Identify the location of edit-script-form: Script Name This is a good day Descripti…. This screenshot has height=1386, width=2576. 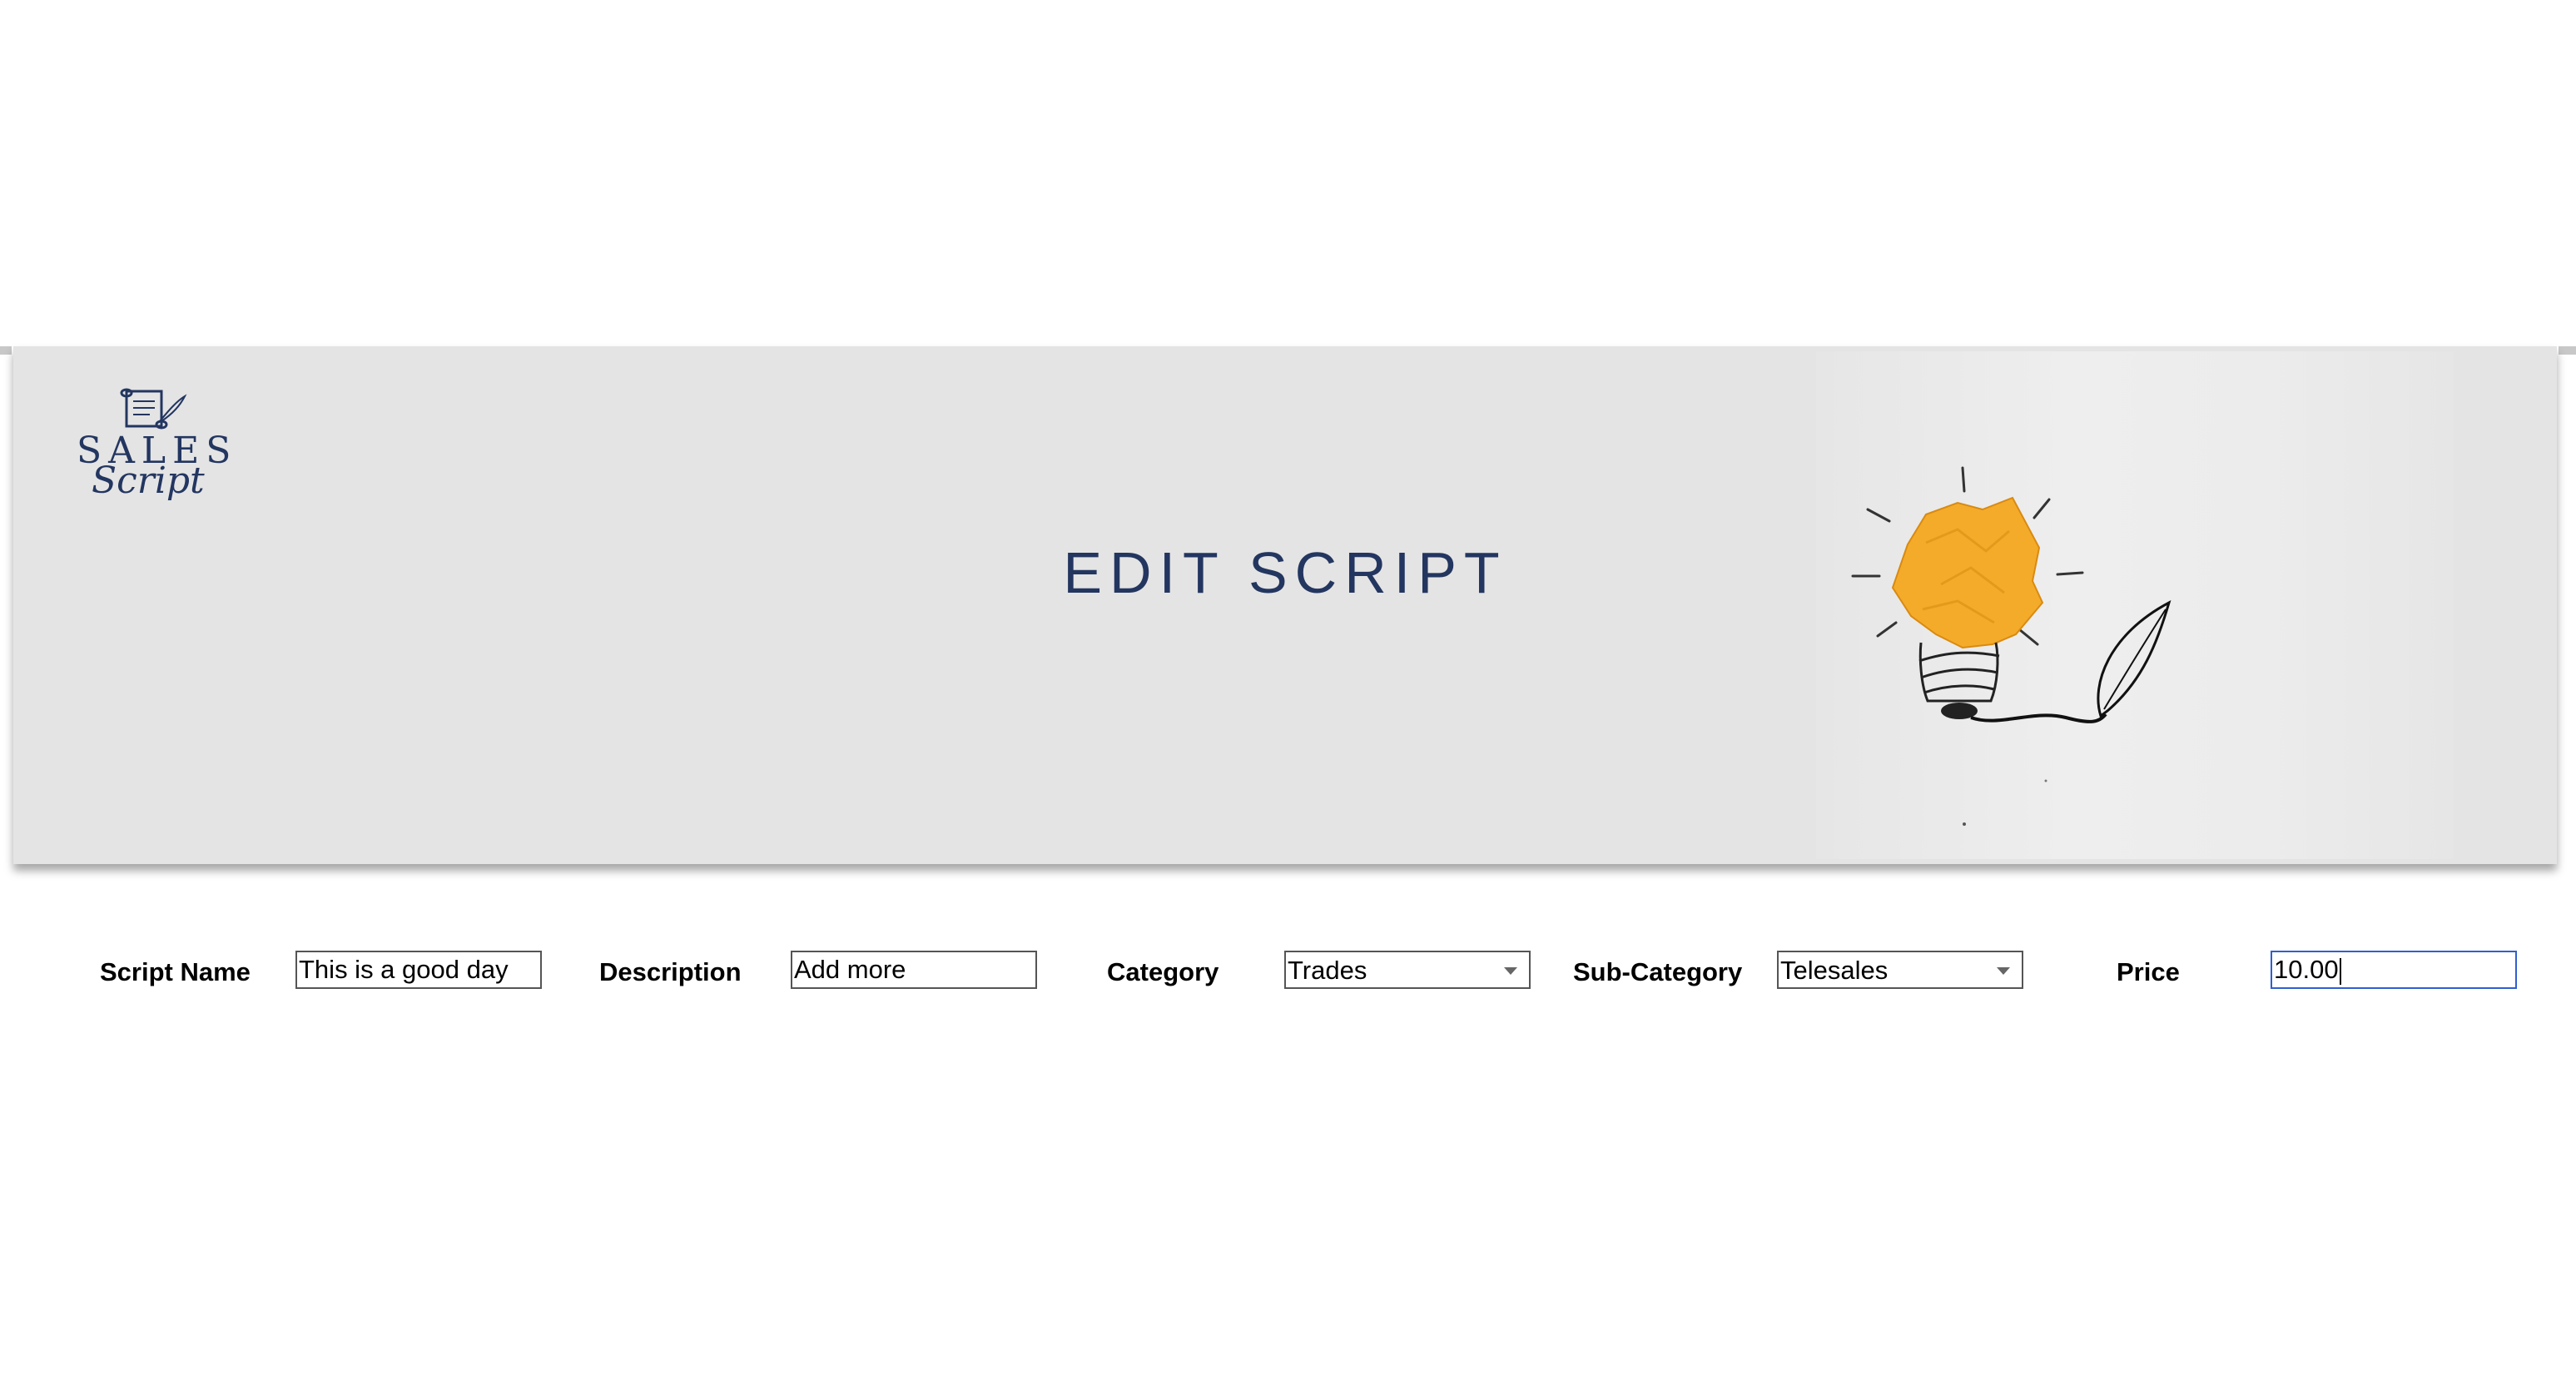
(1288, 974).